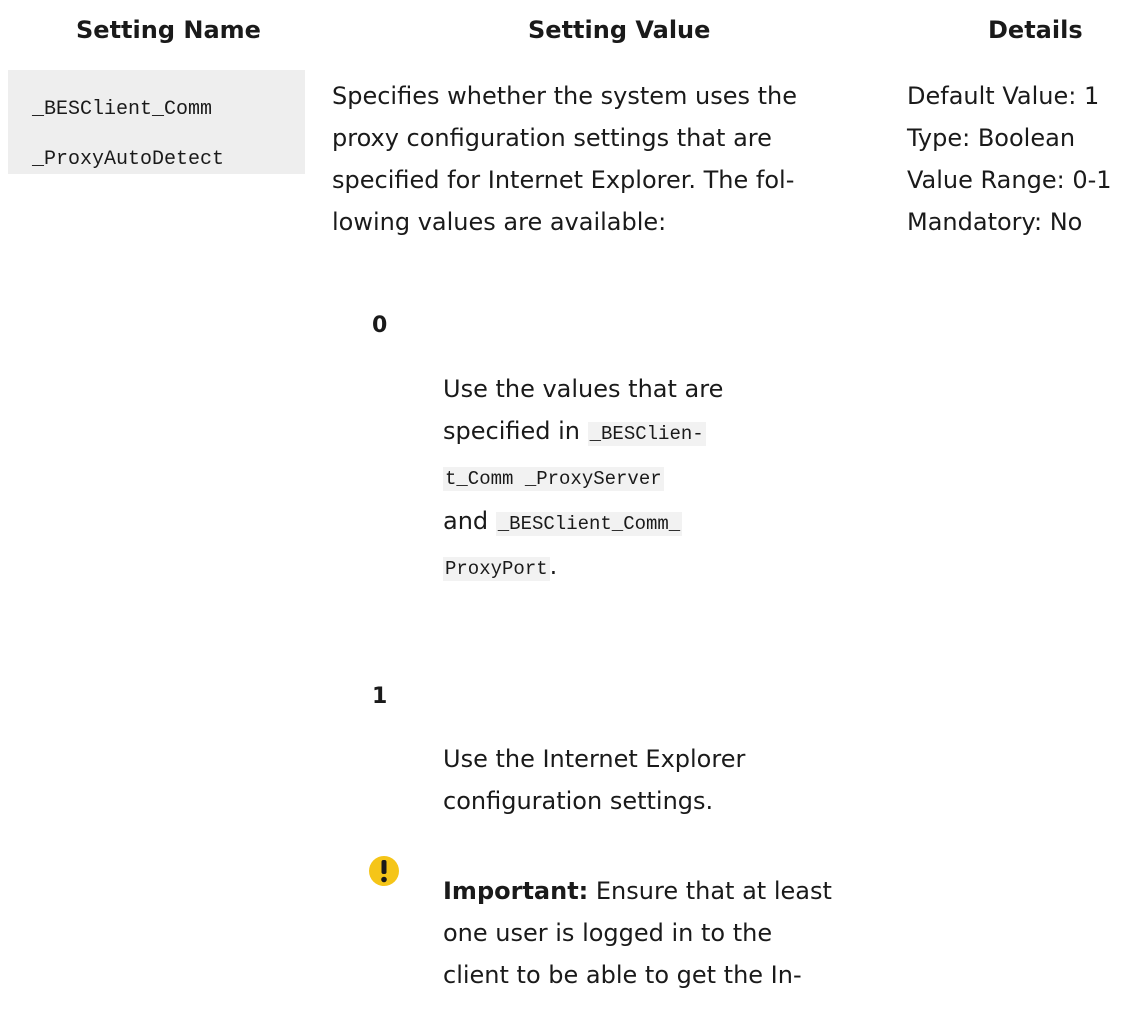 Image resolution: width=1135 pixels, height=1011 pixels. Describe the element at coordinates (991, 138) in the screenshot. I see `detail-type: Type: Boolean` at that location.